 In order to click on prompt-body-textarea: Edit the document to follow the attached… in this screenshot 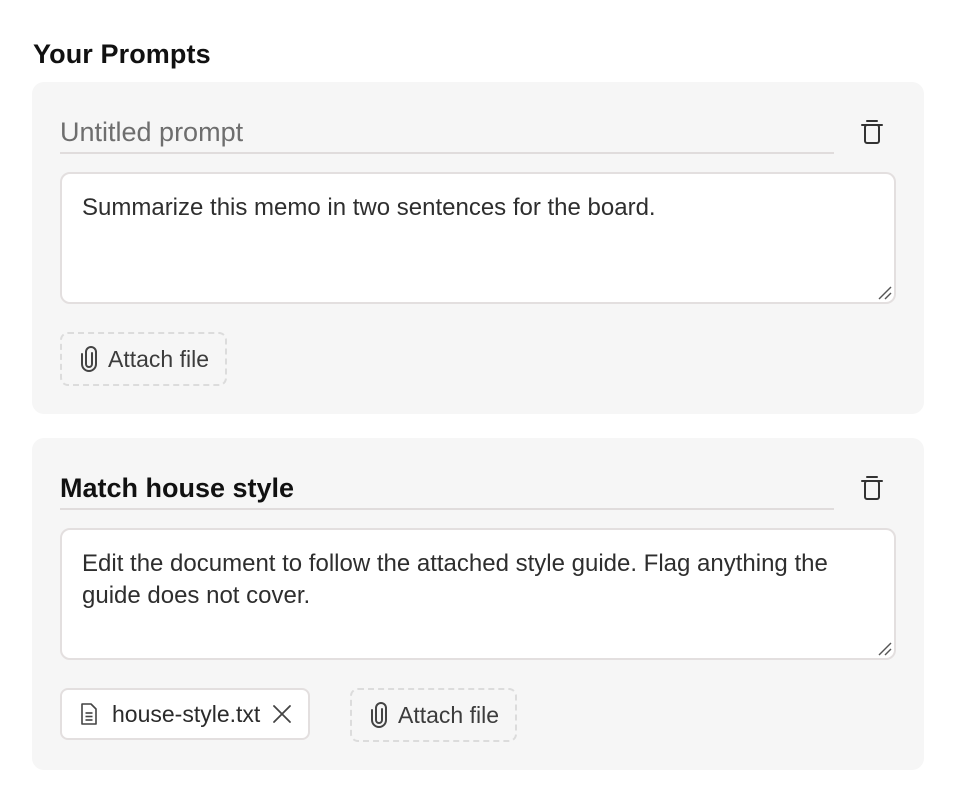, I will do `click(478, 594)`.